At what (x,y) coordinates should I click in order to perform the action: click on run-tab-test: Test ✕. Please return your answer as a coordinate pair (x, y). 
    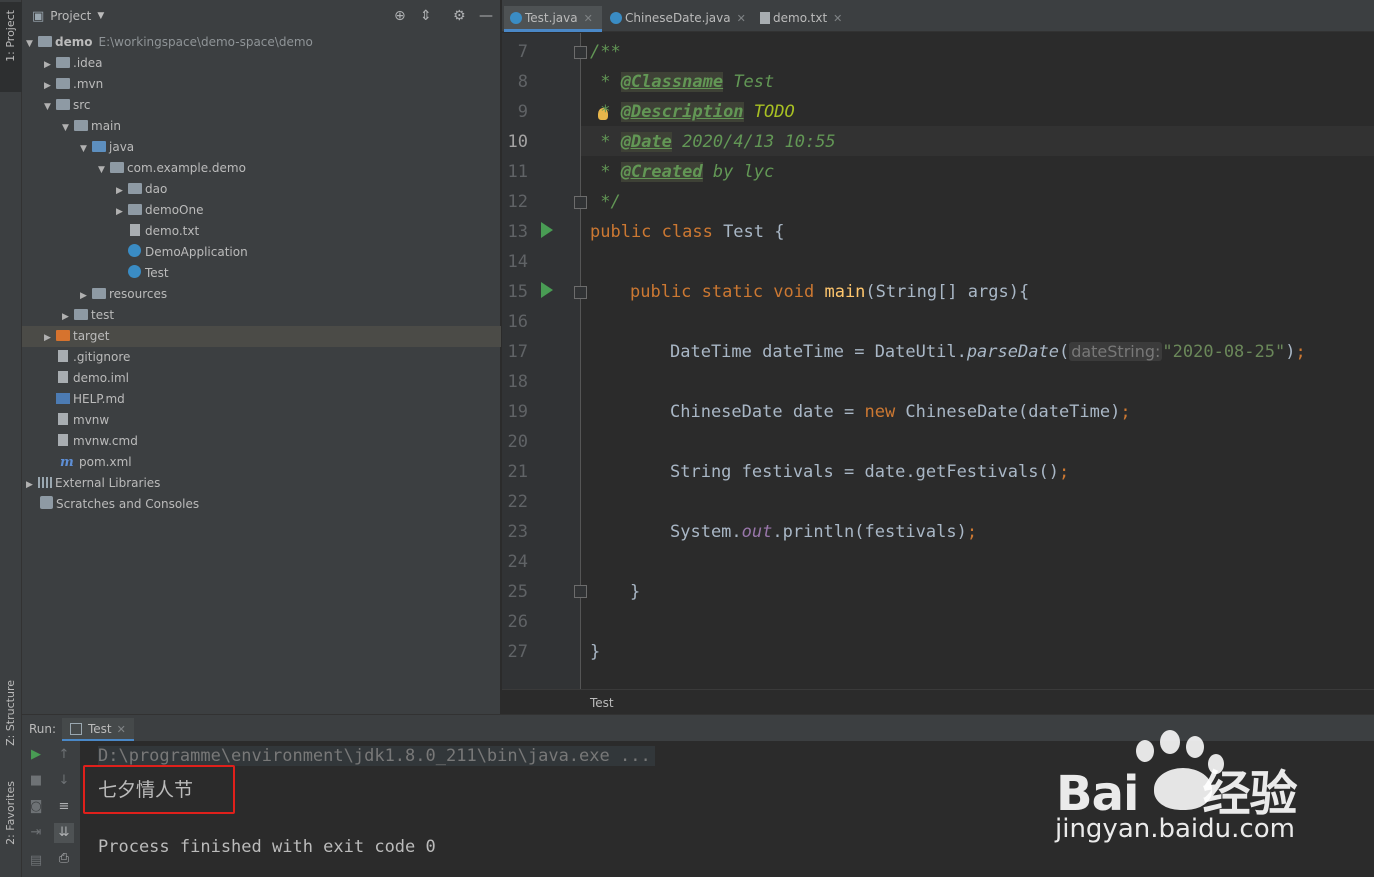
    Looking at the image, I should click on (98, 730).